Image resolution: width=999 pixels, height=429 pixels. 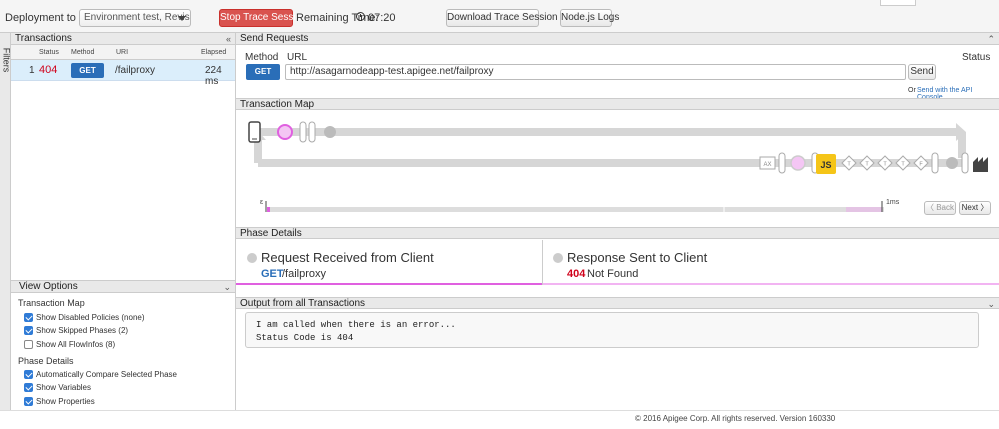 What do you see at coordinates (277, 104) in the screenshot?
I see `transaction-map-title: Transaction Map` at bounding box center [277, 104].